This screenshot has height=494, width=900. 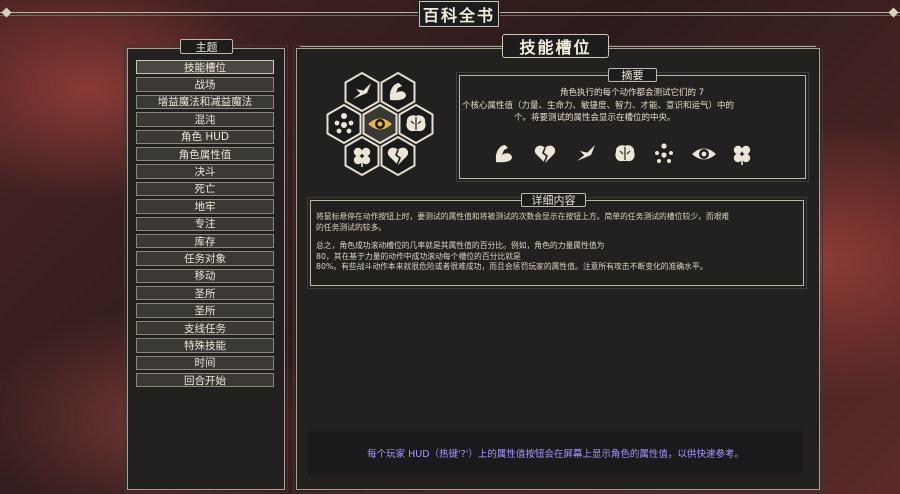 I want to click on talent-figure-icon, so click(x=664, y=153).